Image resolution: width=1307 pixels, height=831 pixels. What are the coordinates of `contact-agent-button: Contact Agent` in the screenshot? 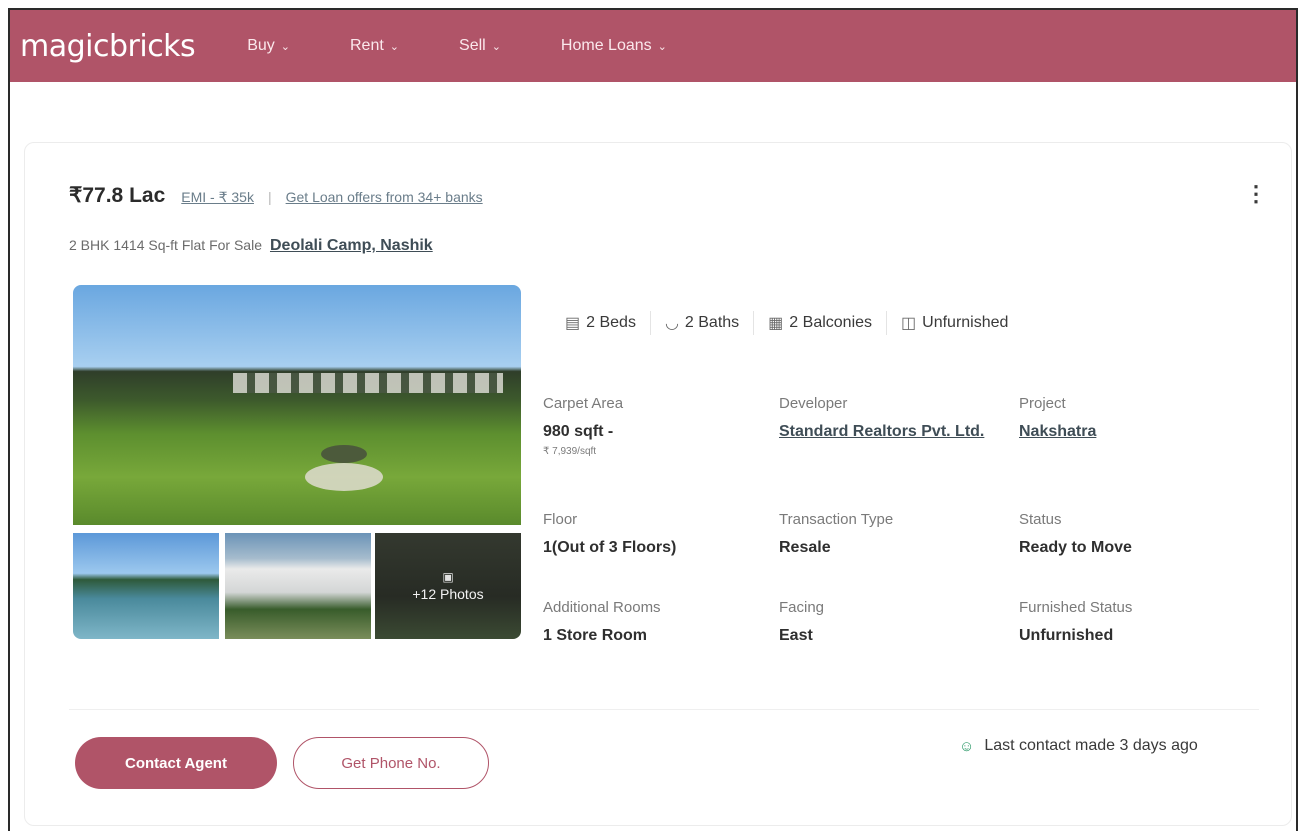 It's located at (176, 763).